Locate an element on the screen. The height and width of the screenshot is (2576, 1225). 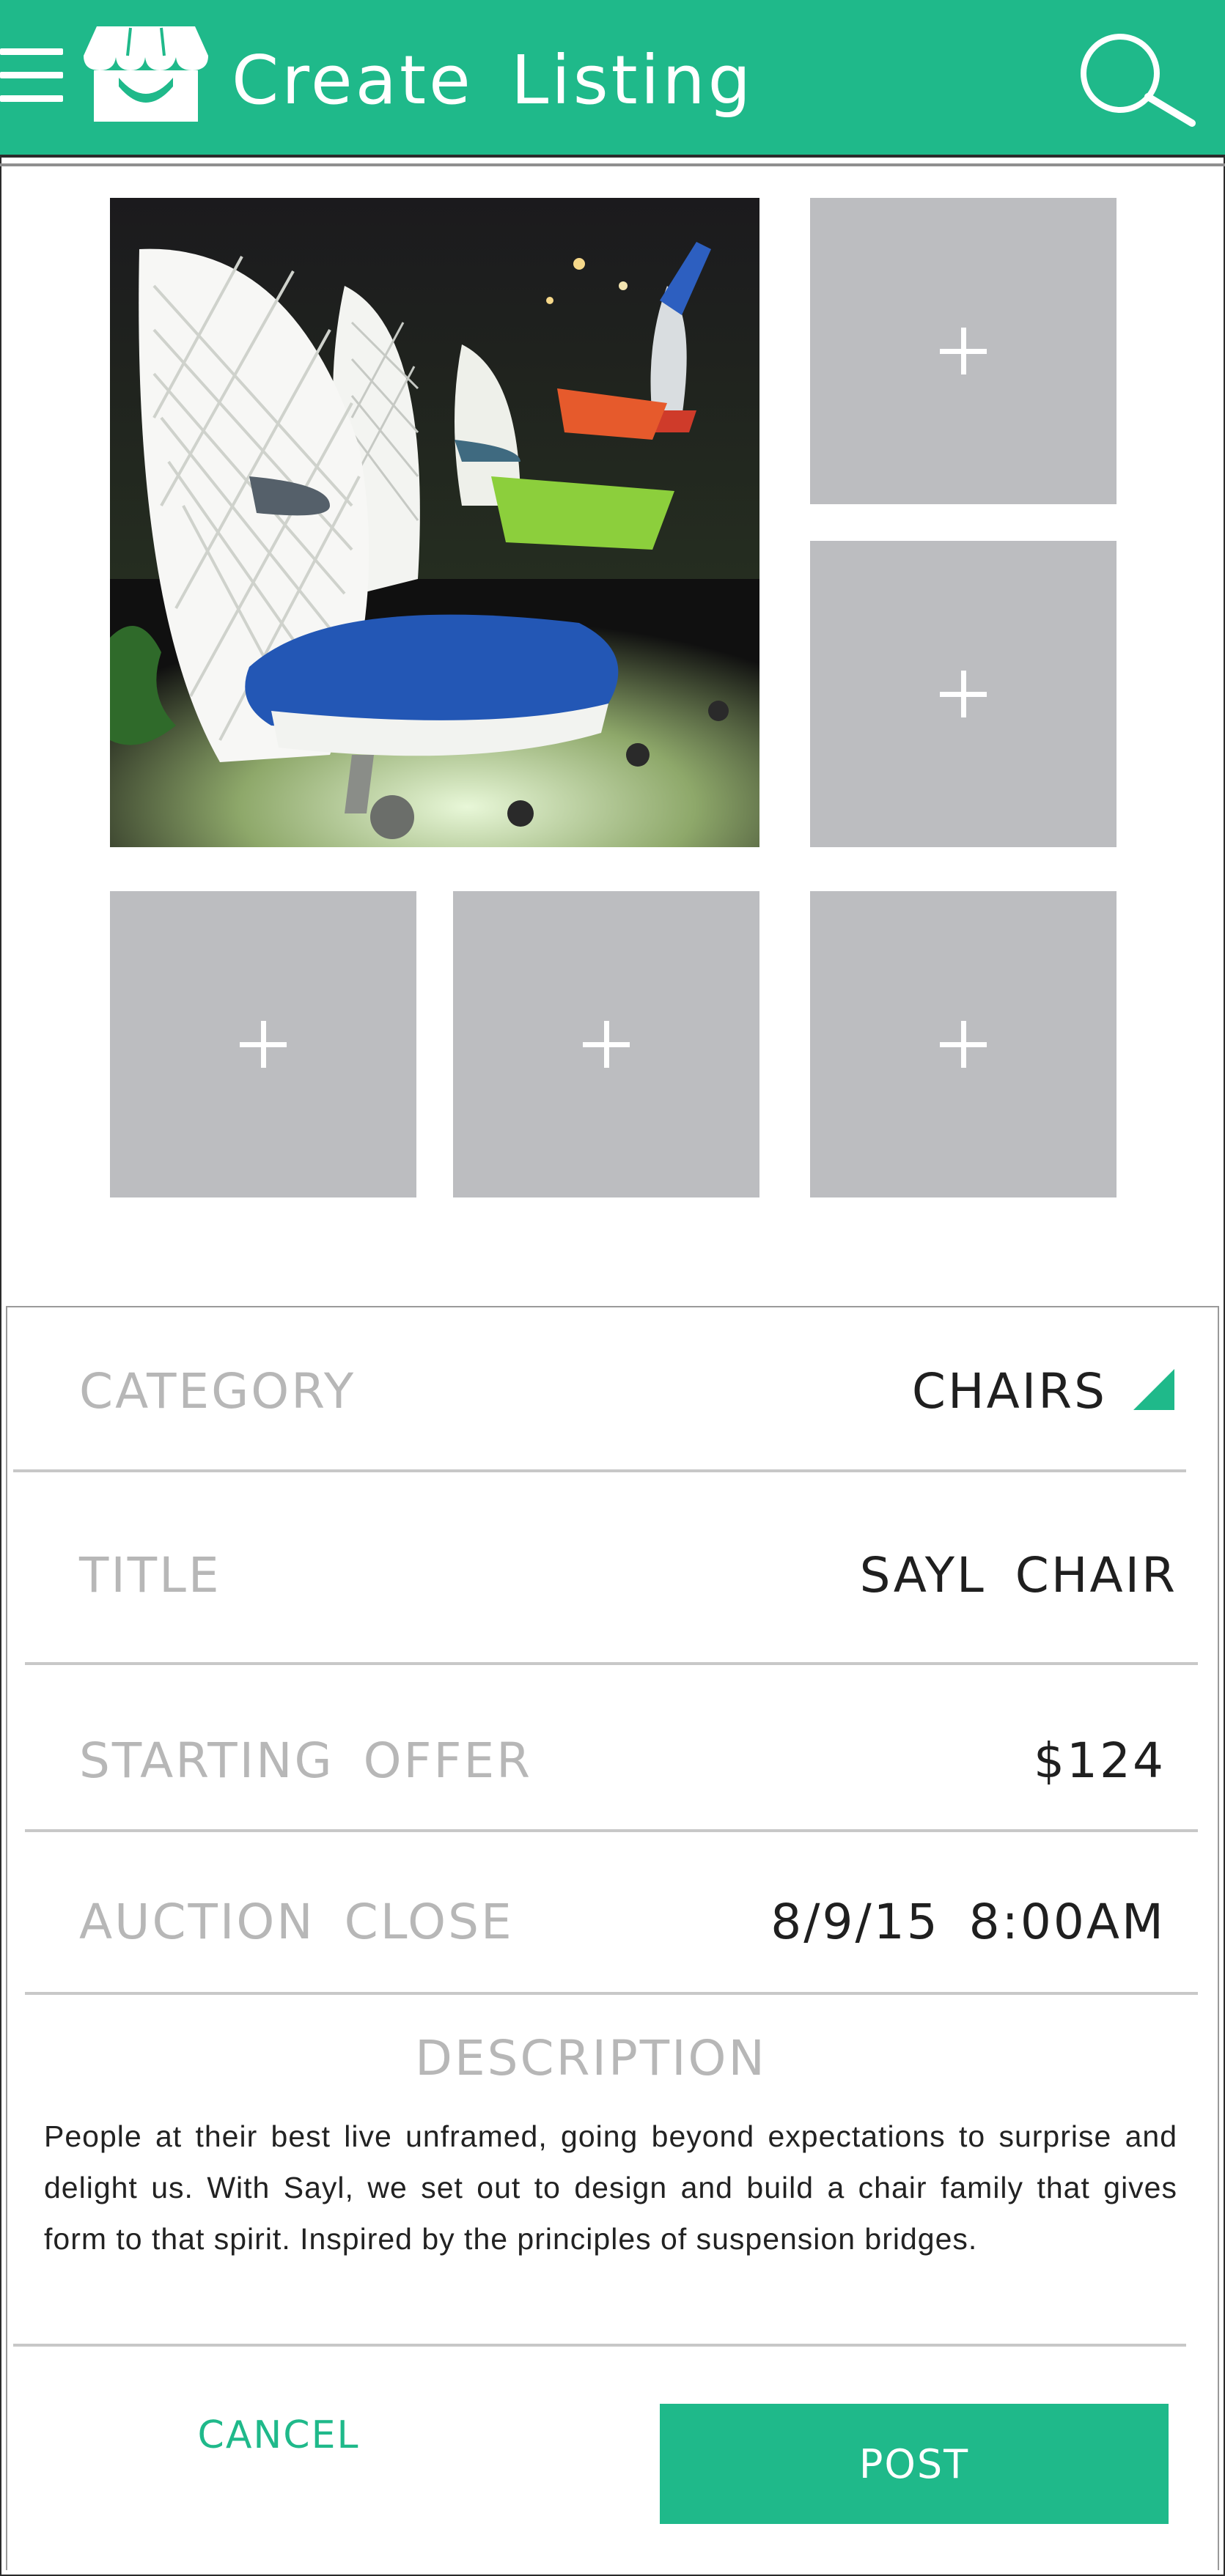
dropdown-triangle-icon is located at coordinates (1153, 1389).